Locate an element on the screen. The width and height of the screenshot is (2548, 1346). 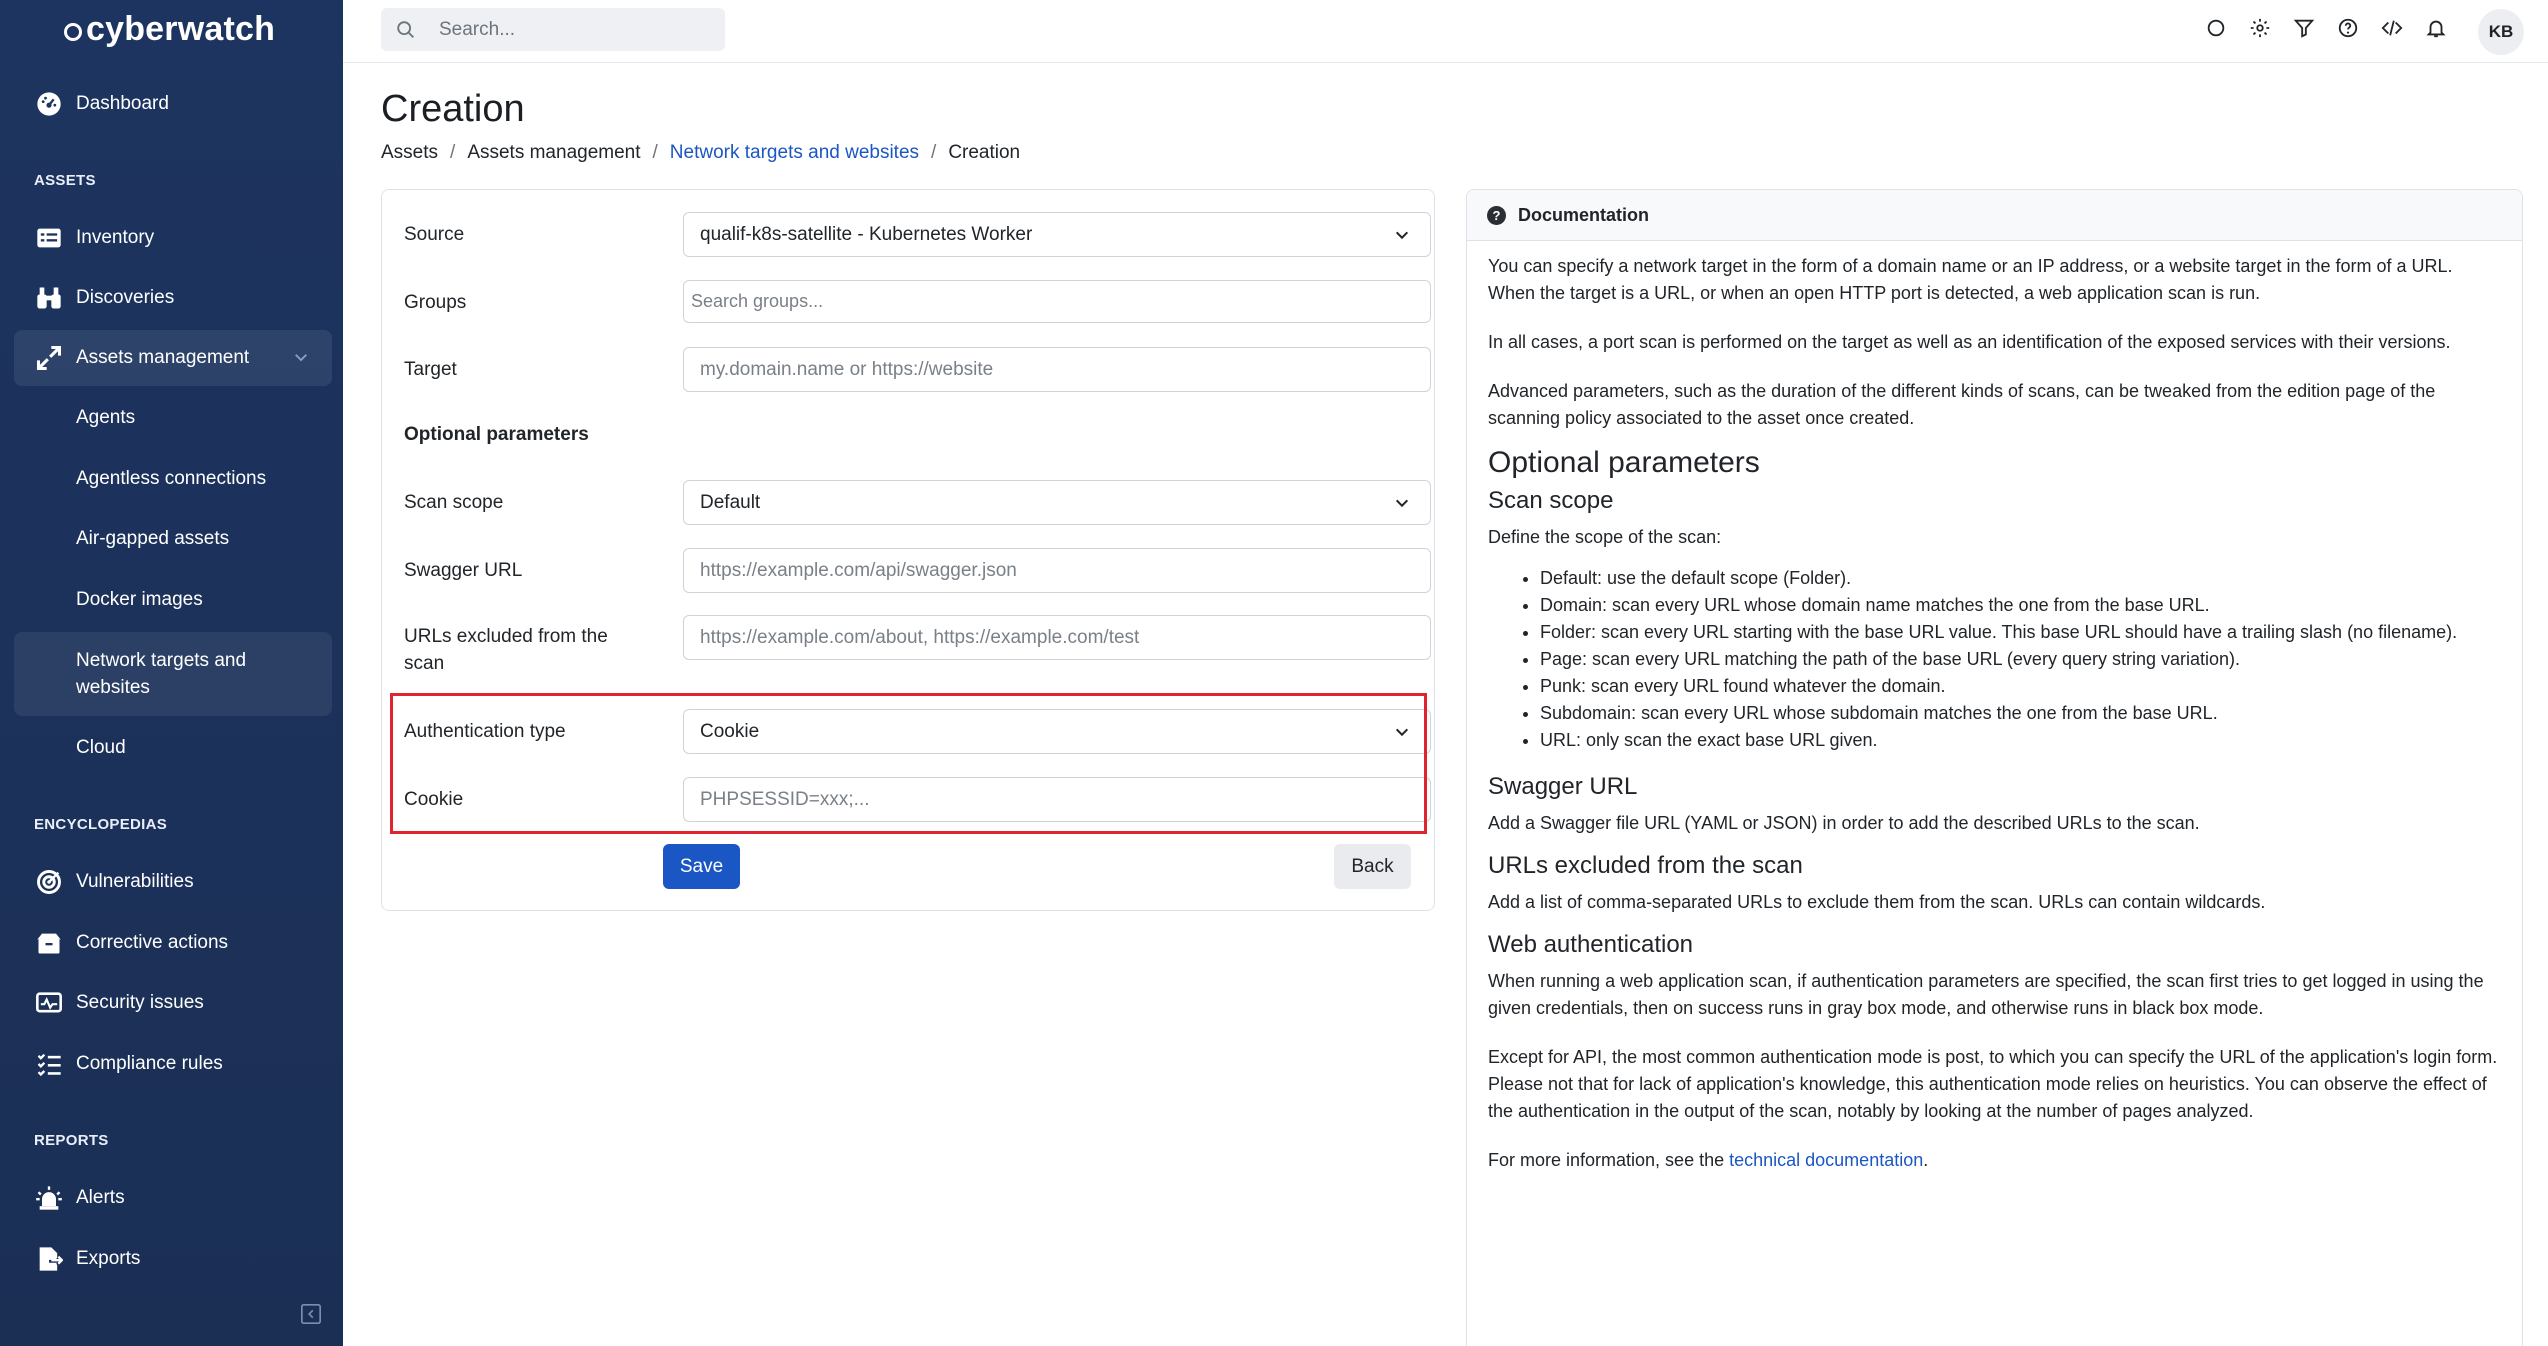
sidebar-item-label: Agentless connections is located at coordinates (171, 478).